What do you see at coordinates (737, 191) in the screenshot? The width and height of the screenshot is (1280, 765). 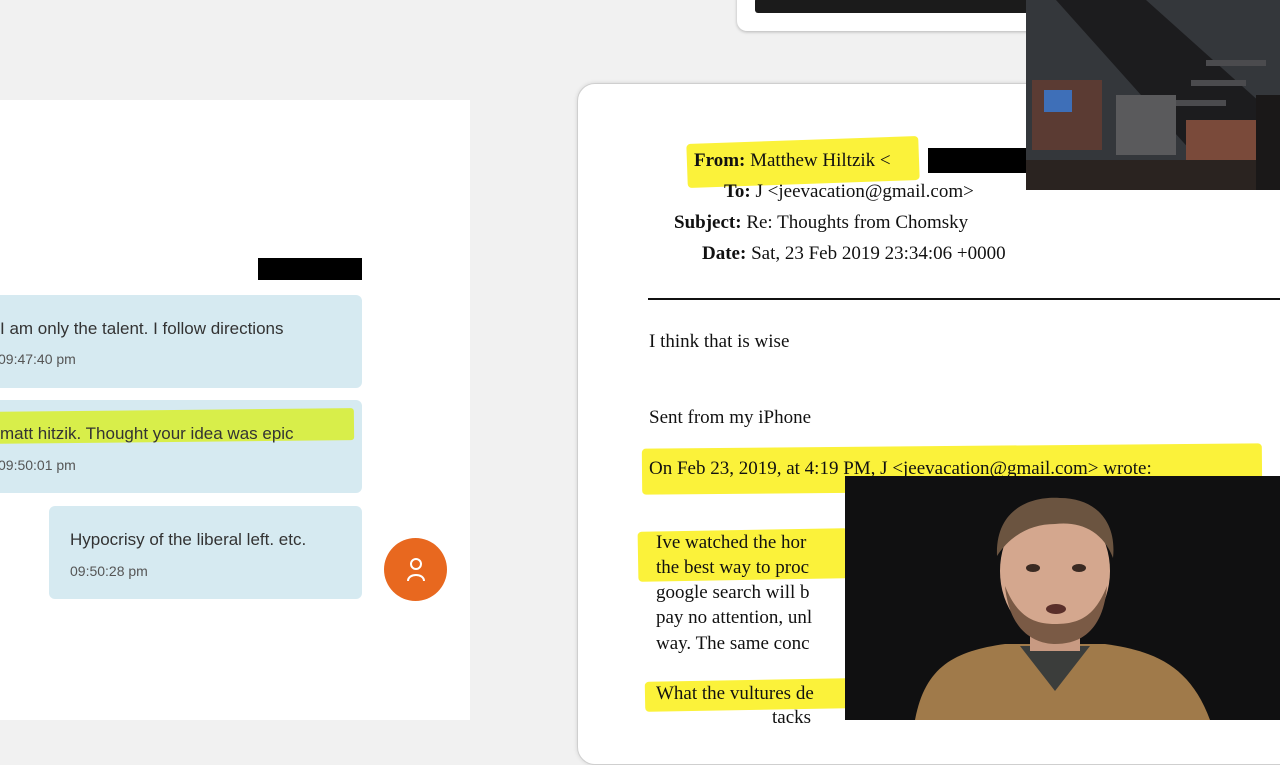 I see `to-label: To:` at bounding box center [737, 191].